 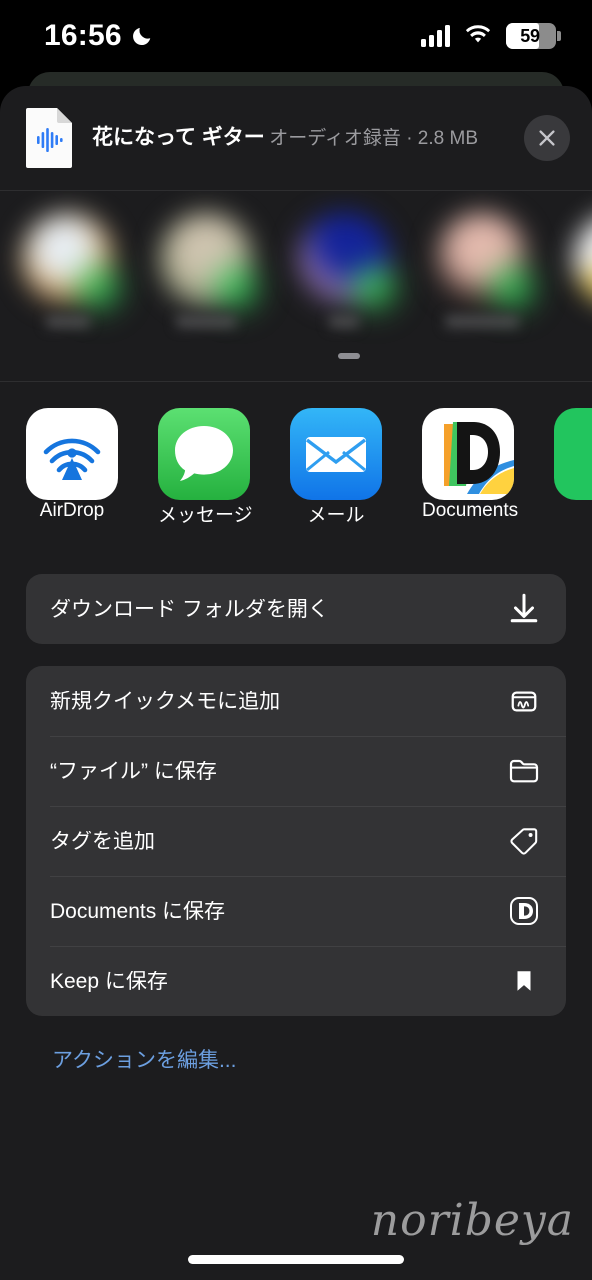 What do you see at coordinates (109, 981) in the screenshot?
I see `action-label: Keep に保存` at bounding box center [109, 981].